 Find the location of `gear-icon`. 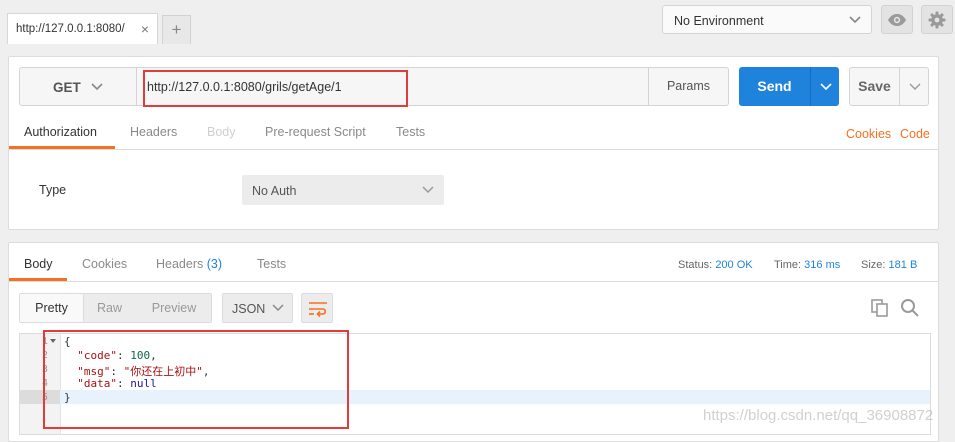

gear-icon is located at coordinates (937, 19).